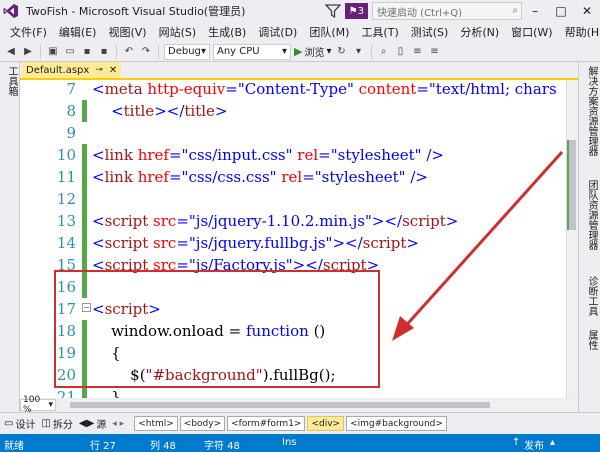 The height and width of the screenshot is (452, 600). What do you see at coordinates (156, 423) in the screenshot?
I see `breadcrumb-item: <html>` at bounding box center [156, 423].